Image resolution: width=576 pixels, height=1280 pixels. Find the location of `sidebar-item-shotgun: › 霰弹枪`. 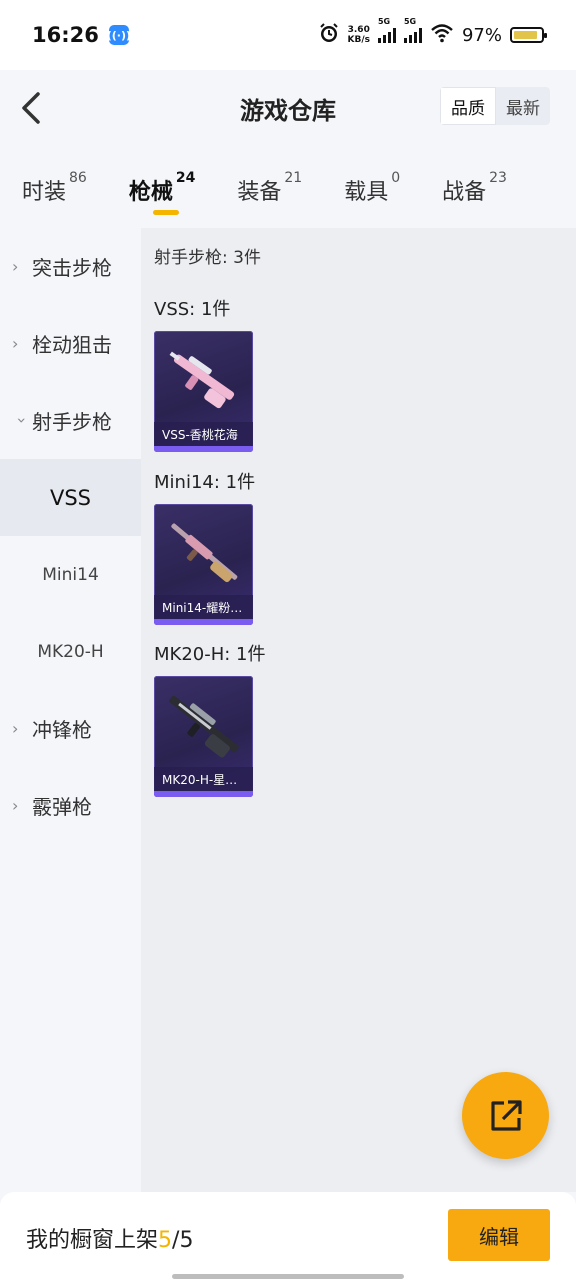

sidebar-item-shotgun: › 霰弹枪 is located at coordinates (70, 805).